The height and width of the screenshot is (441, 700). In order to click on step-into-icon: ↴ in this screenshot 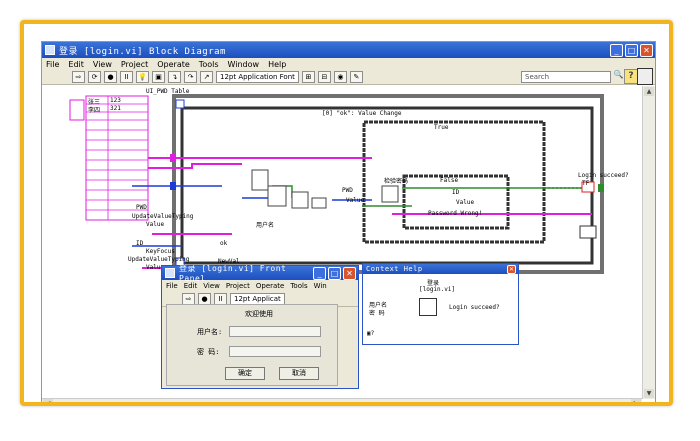, I will do `click(174, 77)`.